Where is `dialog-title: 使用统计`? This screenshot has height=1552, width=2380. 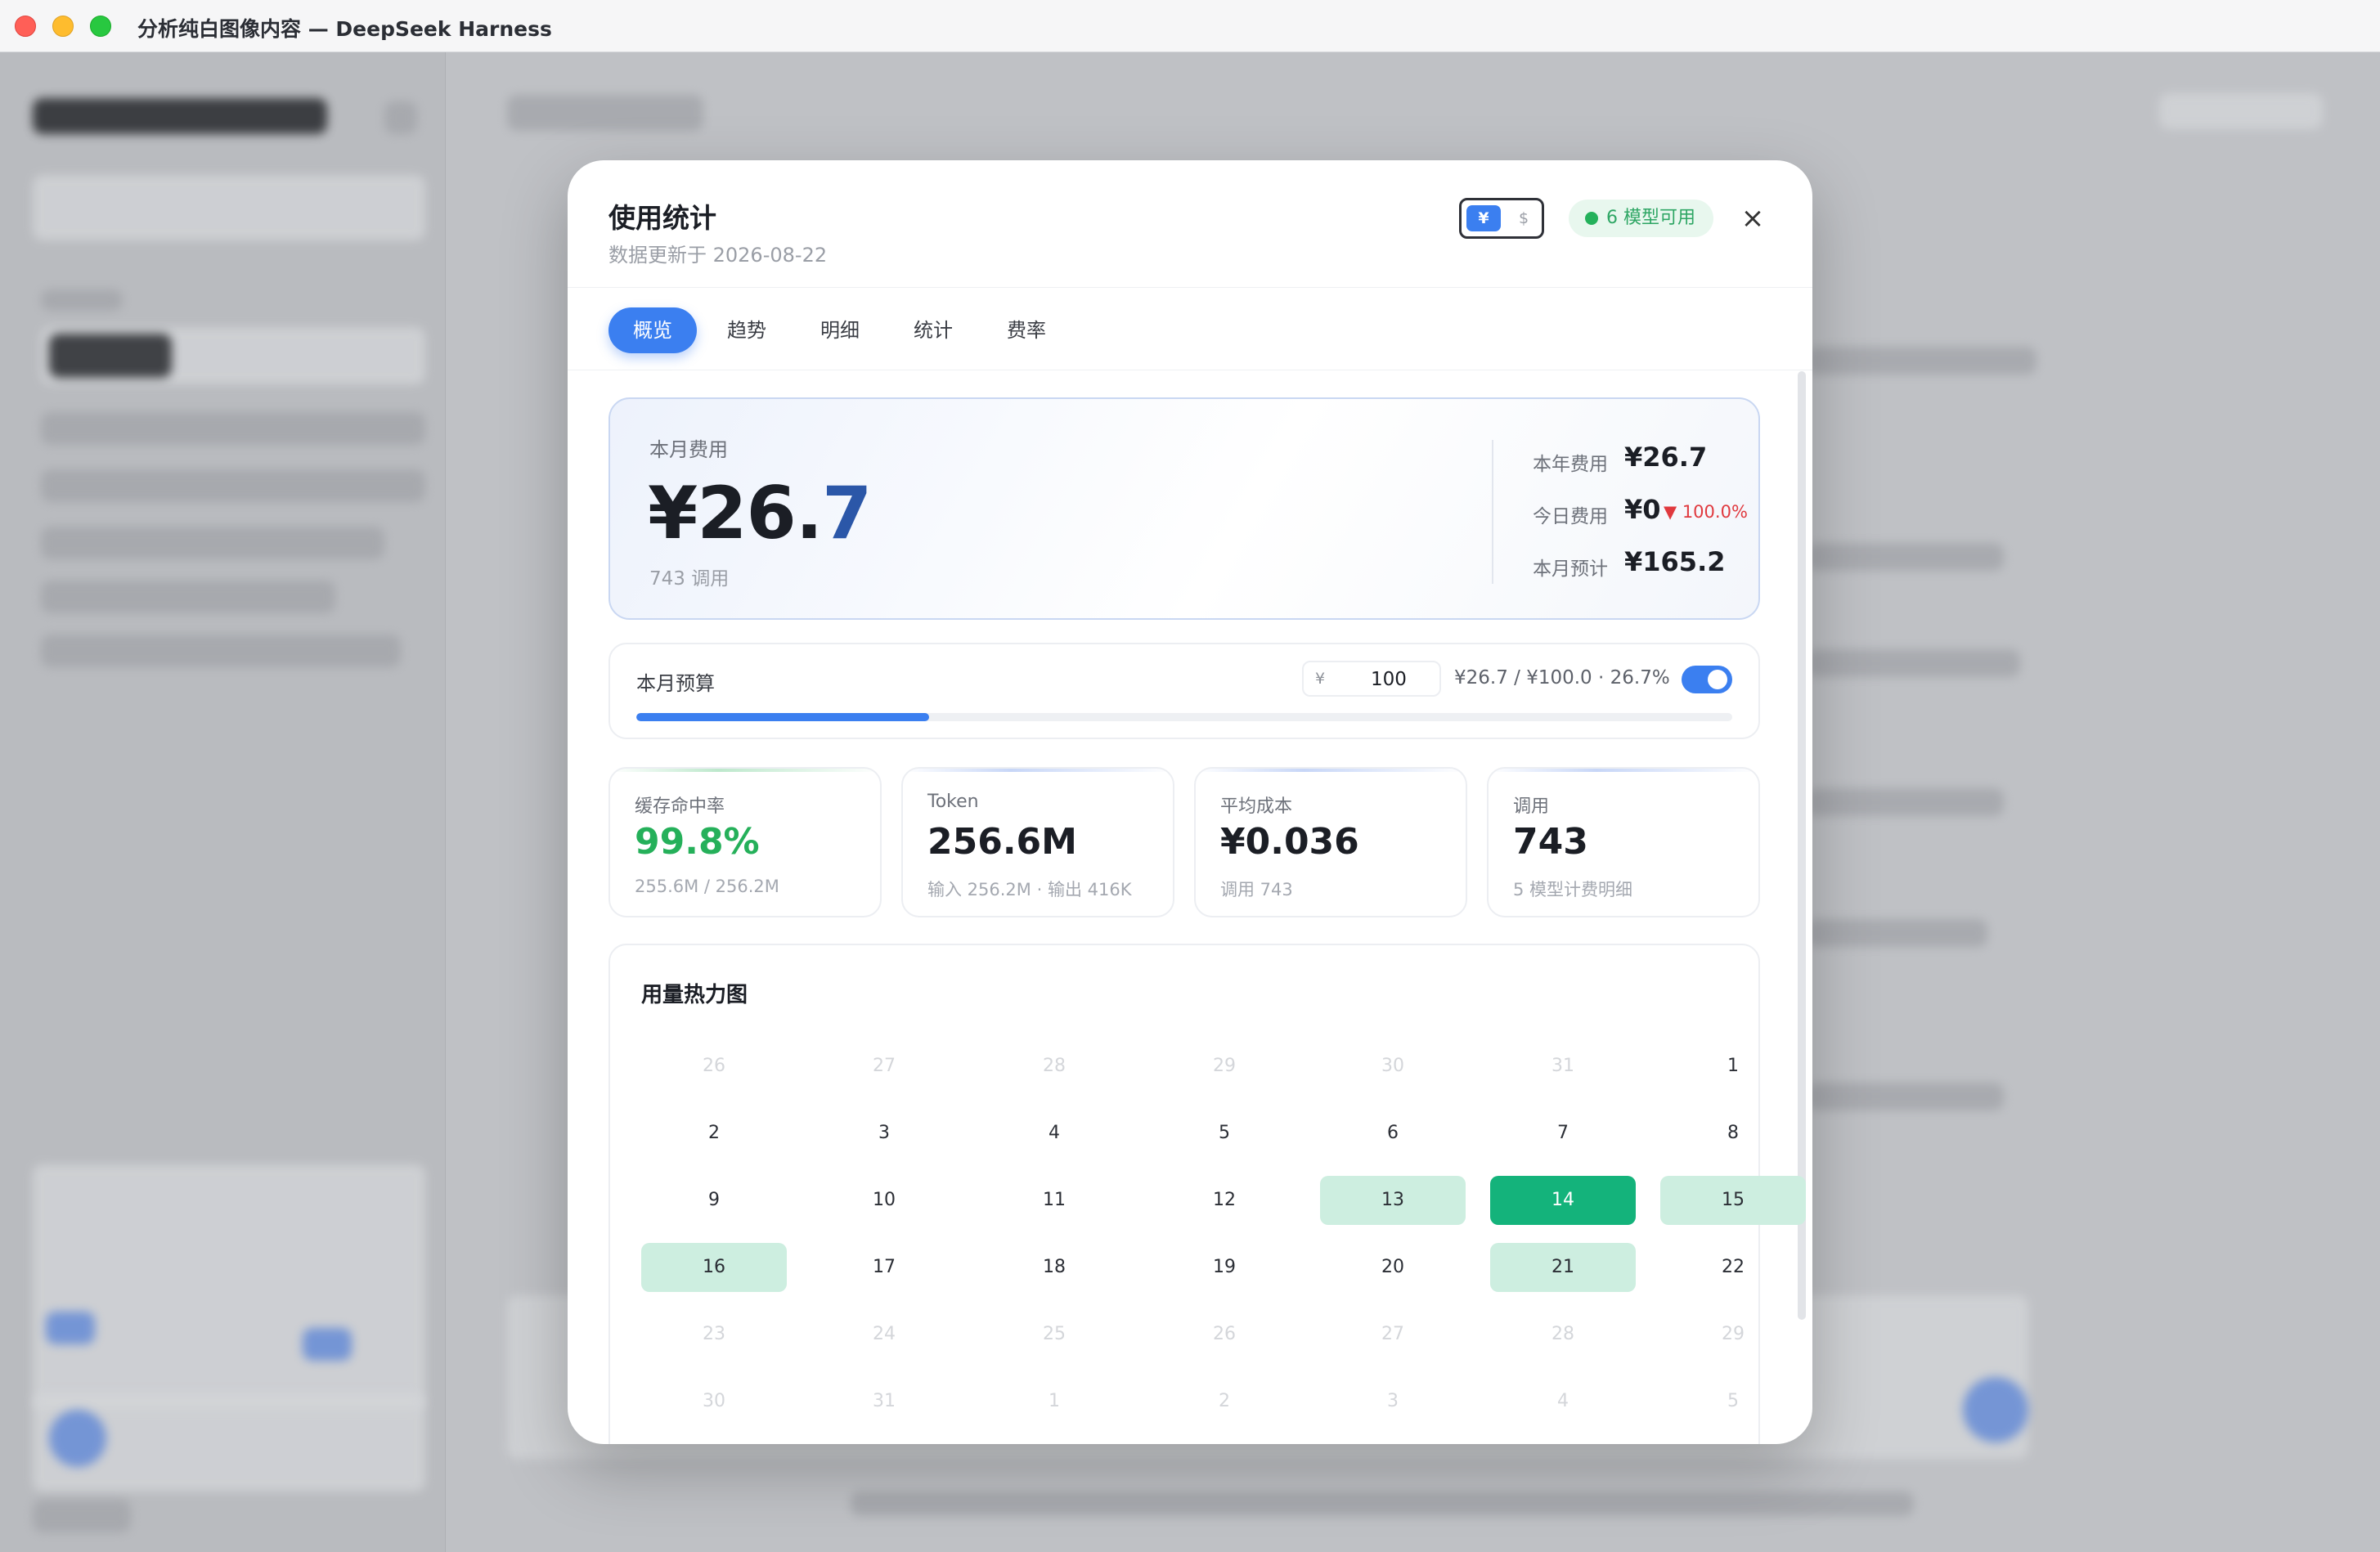
dialog-title: 使用统计 is located at coordinates (662, 218).